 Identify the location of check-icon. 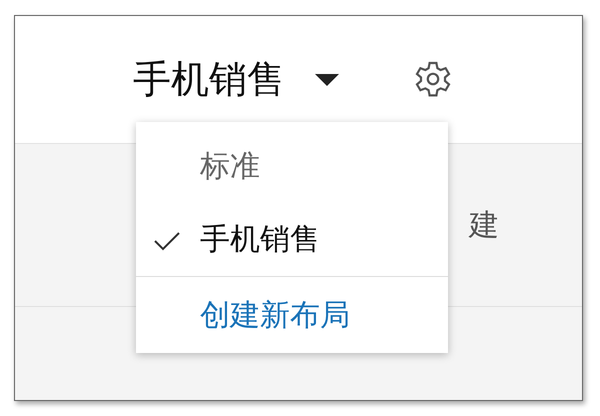
(167, 241).